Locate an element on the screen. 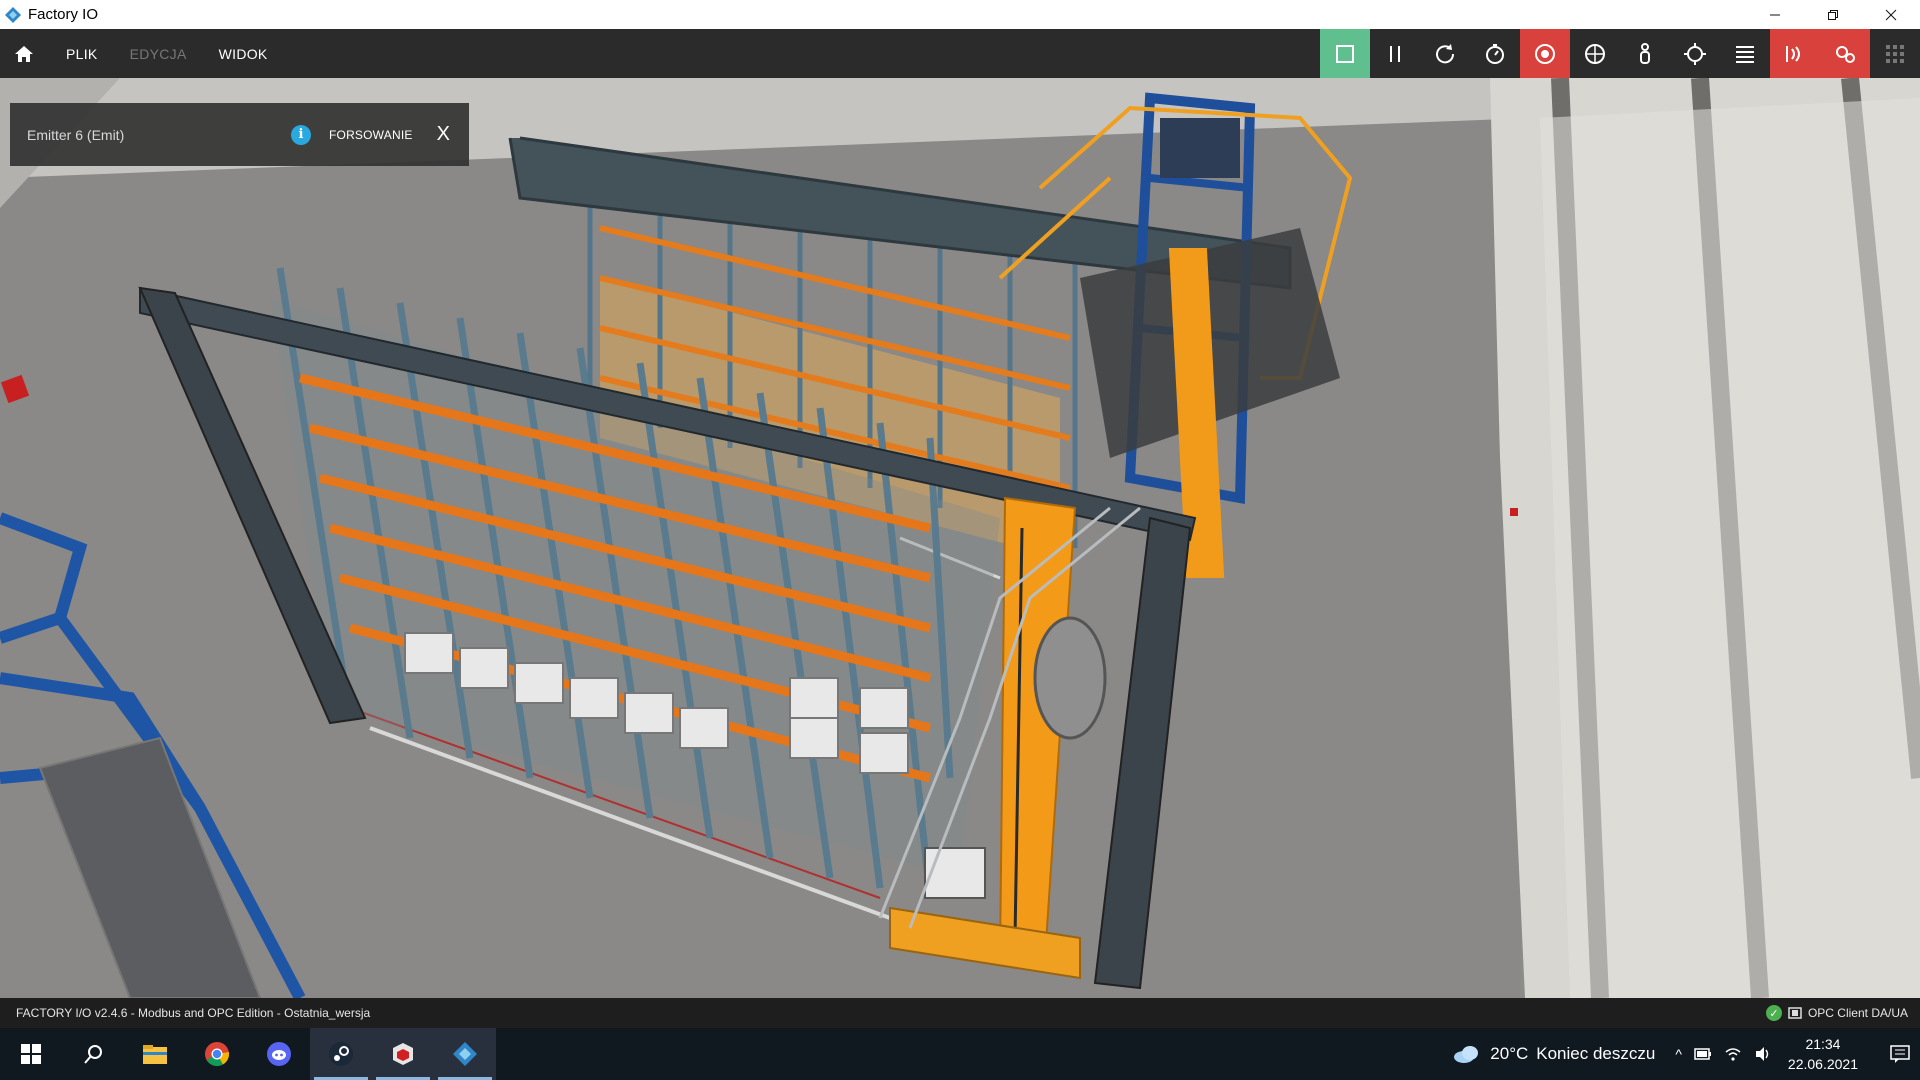  notifications-button is located at coordinates (1900, 1054).